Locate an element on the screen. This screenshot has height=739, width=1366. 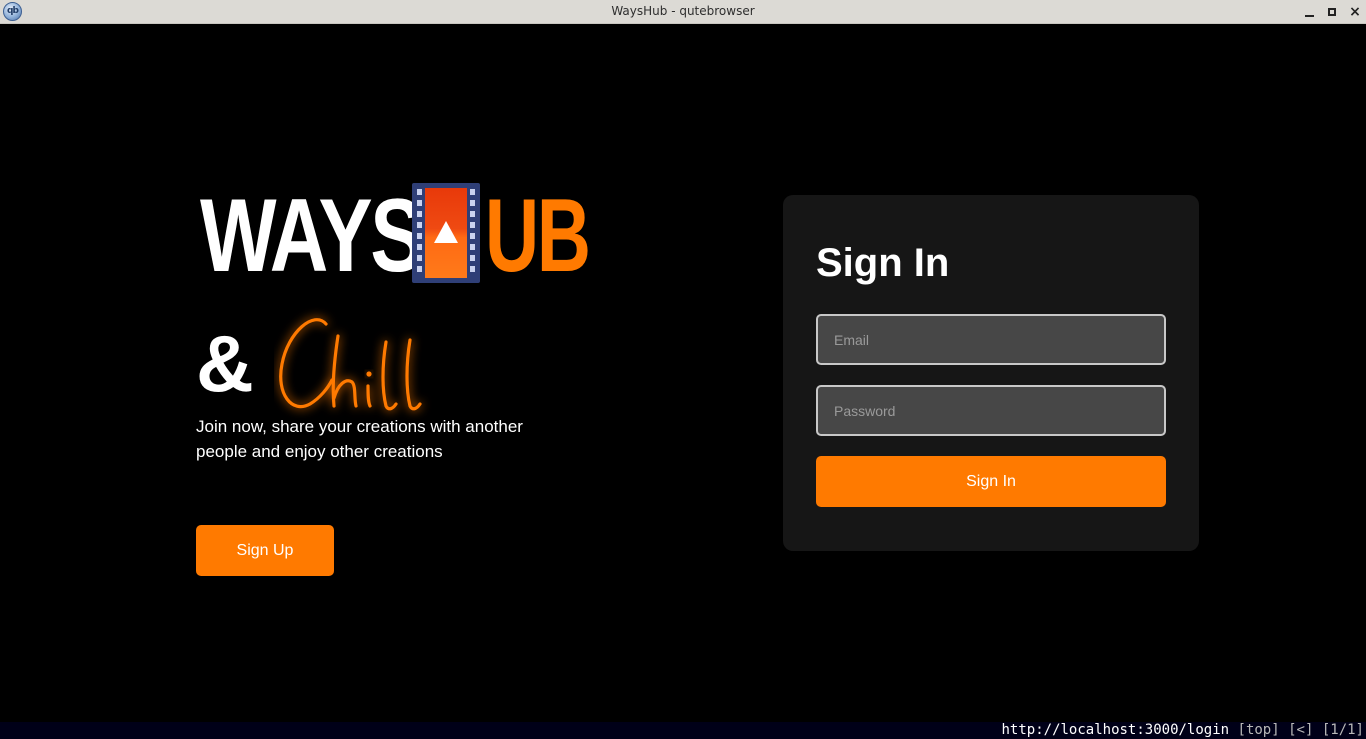
status-tabs: [1/1] is located at coordinates (1342, 730).